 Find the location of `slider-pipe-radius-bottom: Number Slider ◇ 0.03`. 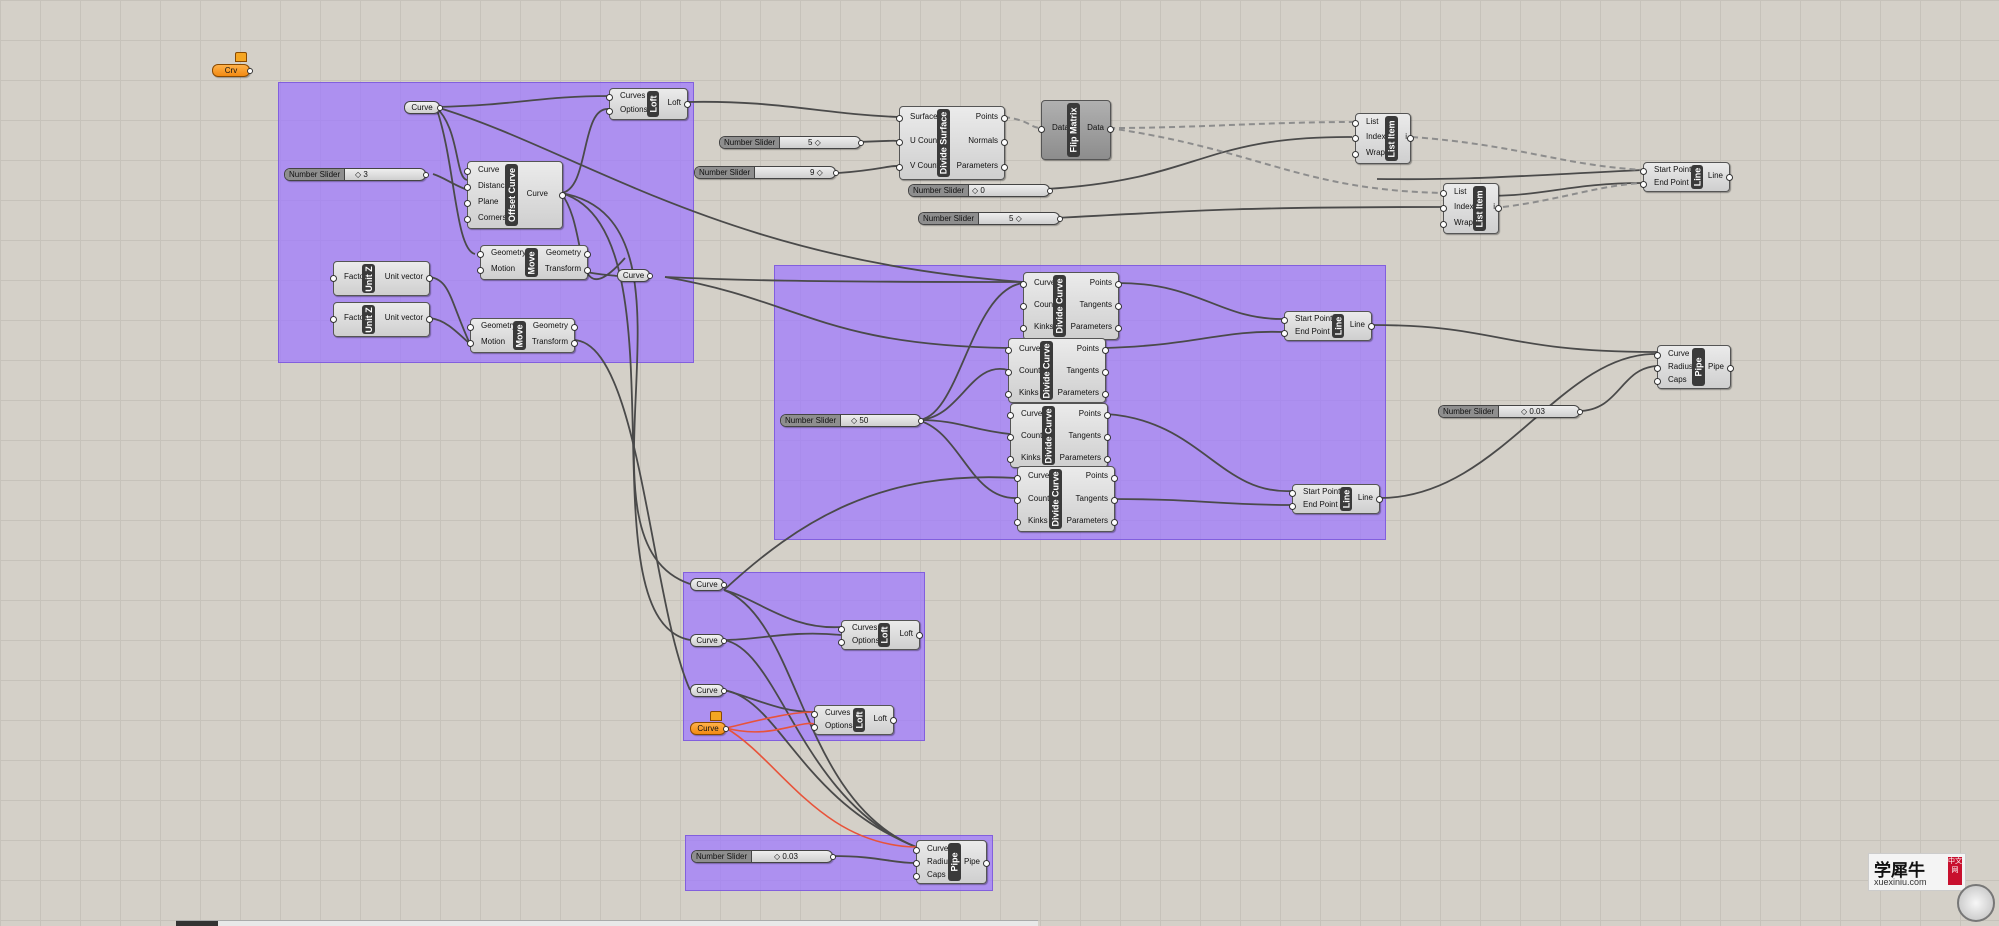

slider-pipe-radius-bottom: Number Slider ◇ 0.03 is located at coordinates (763, 856).